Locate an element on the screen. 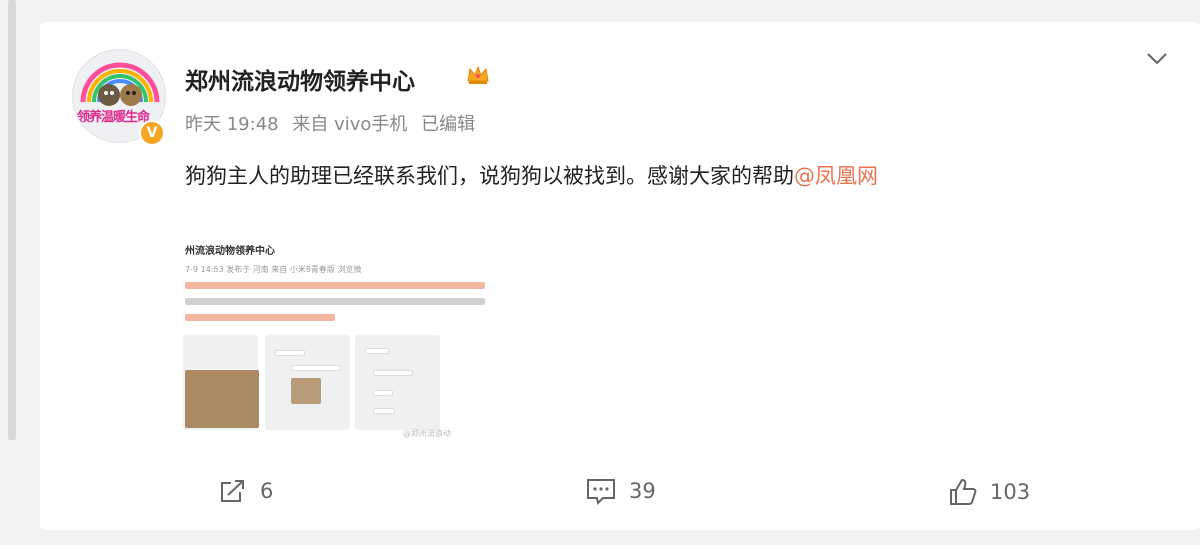 The width and height of the screenshot is (1200, 545). comment-button: 39 is located at coordinates (620, 491).